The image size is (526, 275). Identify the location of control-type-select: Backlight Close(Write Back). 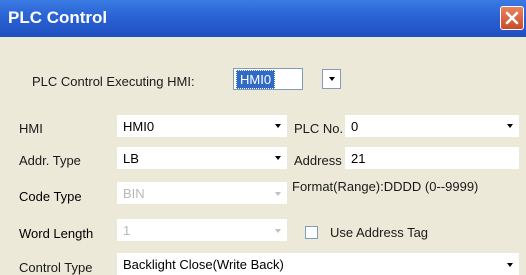
(318, 264).